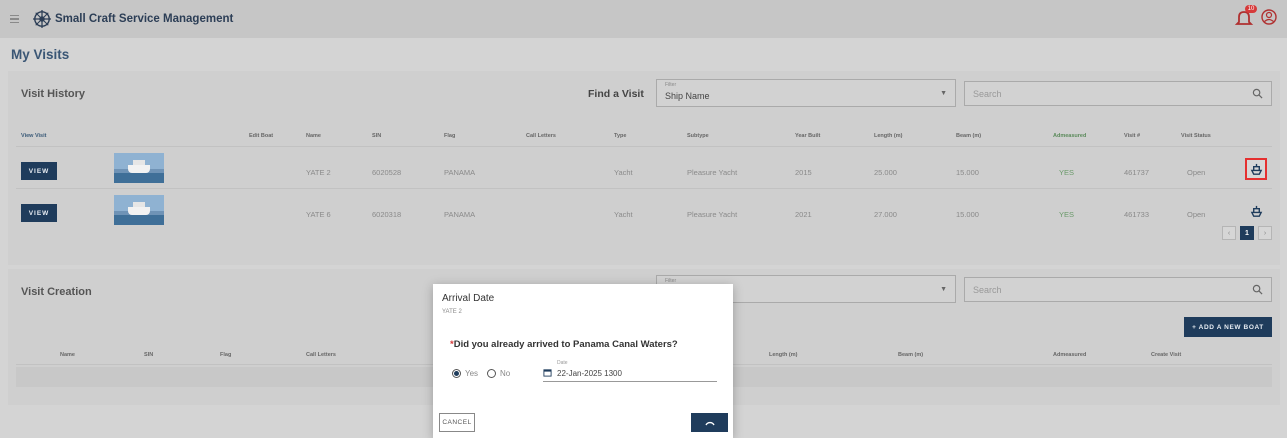  I want to click on date-value: 22-Jan-2025 1300, so click(589, 373).